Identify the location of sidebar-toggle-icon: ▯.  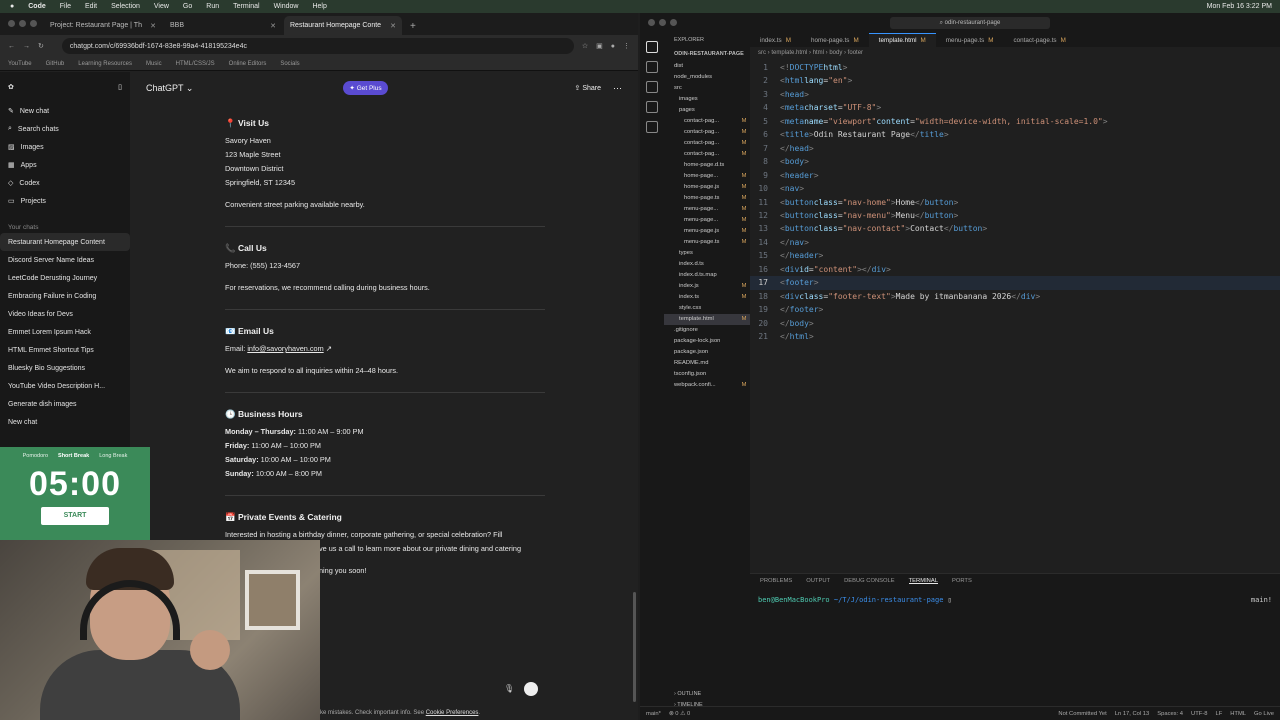
(120, 87).